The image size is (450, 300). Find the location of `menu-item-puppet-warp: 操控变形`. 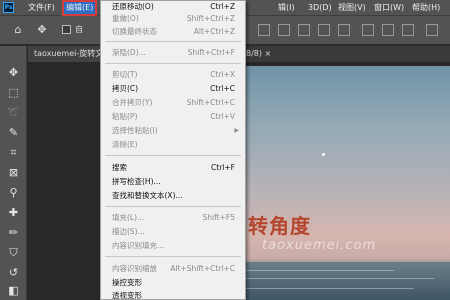

menu-item-puppet-warp: 操控变形 is located at coordinates (173, 282).